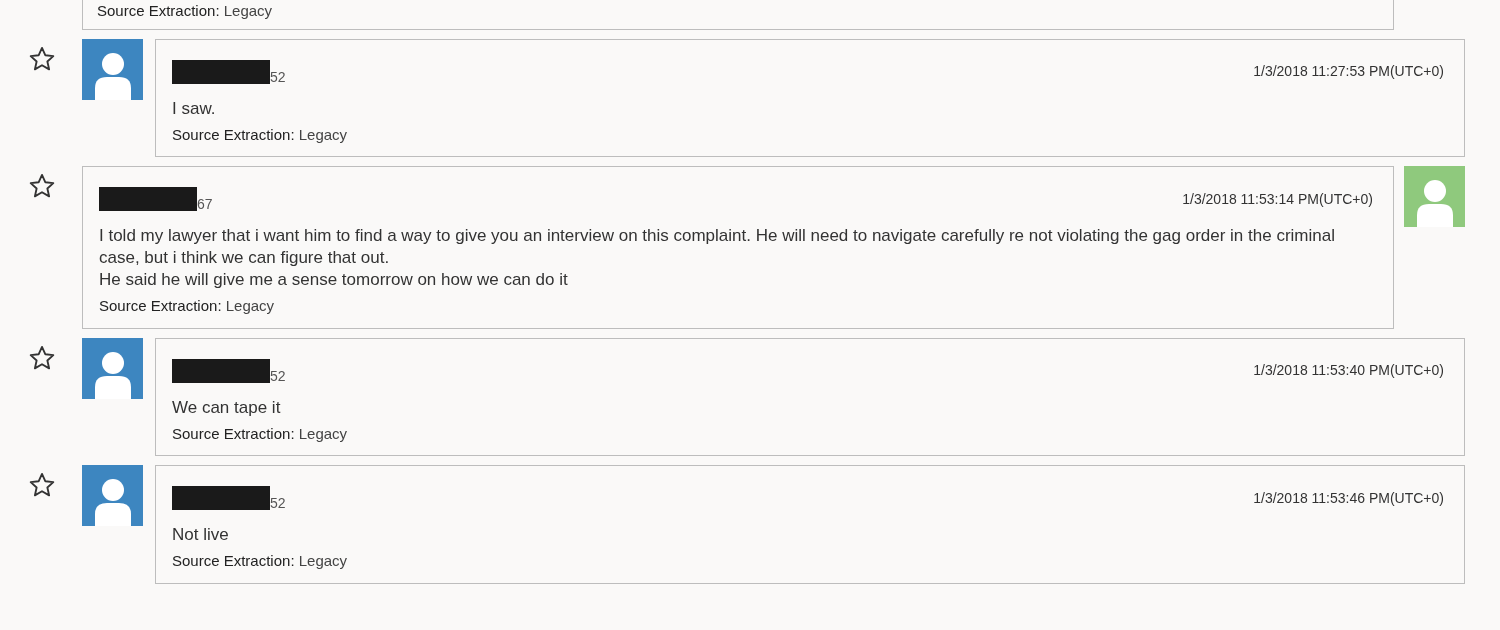  I want to click on message-timestamp: 1/3/2018 11:53:46 PM(UTC+0), so click(1348, 498).